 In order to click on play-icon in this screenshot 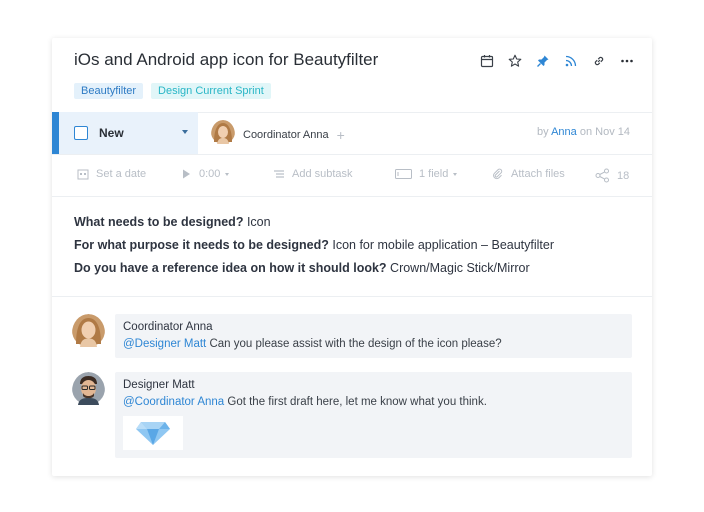, I will do `click(186, 174)`.